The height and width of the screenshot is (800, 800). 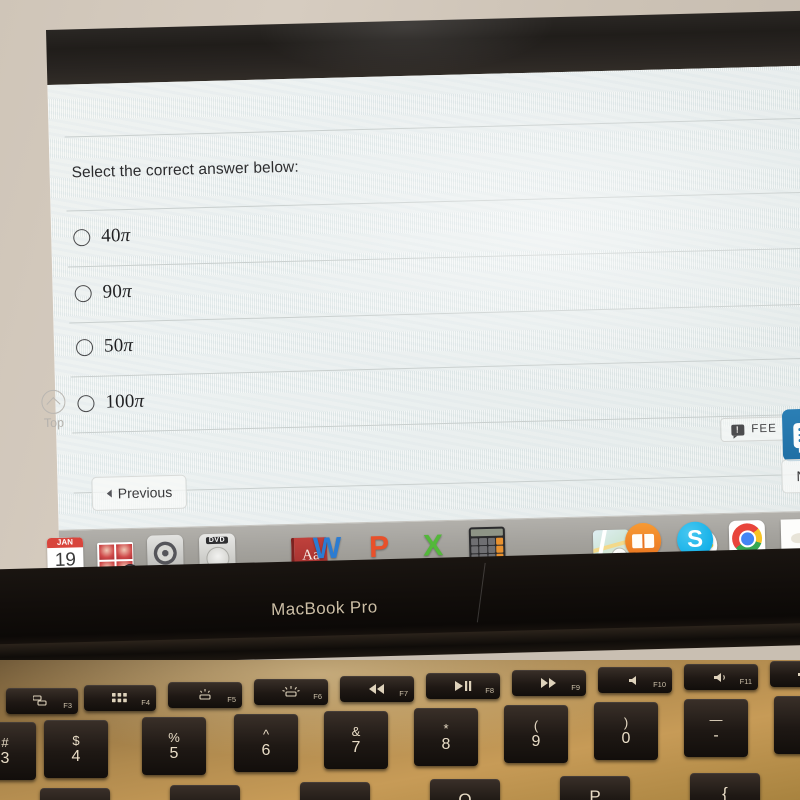 I want to click on macbook-pro-branding: MacBook Pro, so click(x=324, y=608).